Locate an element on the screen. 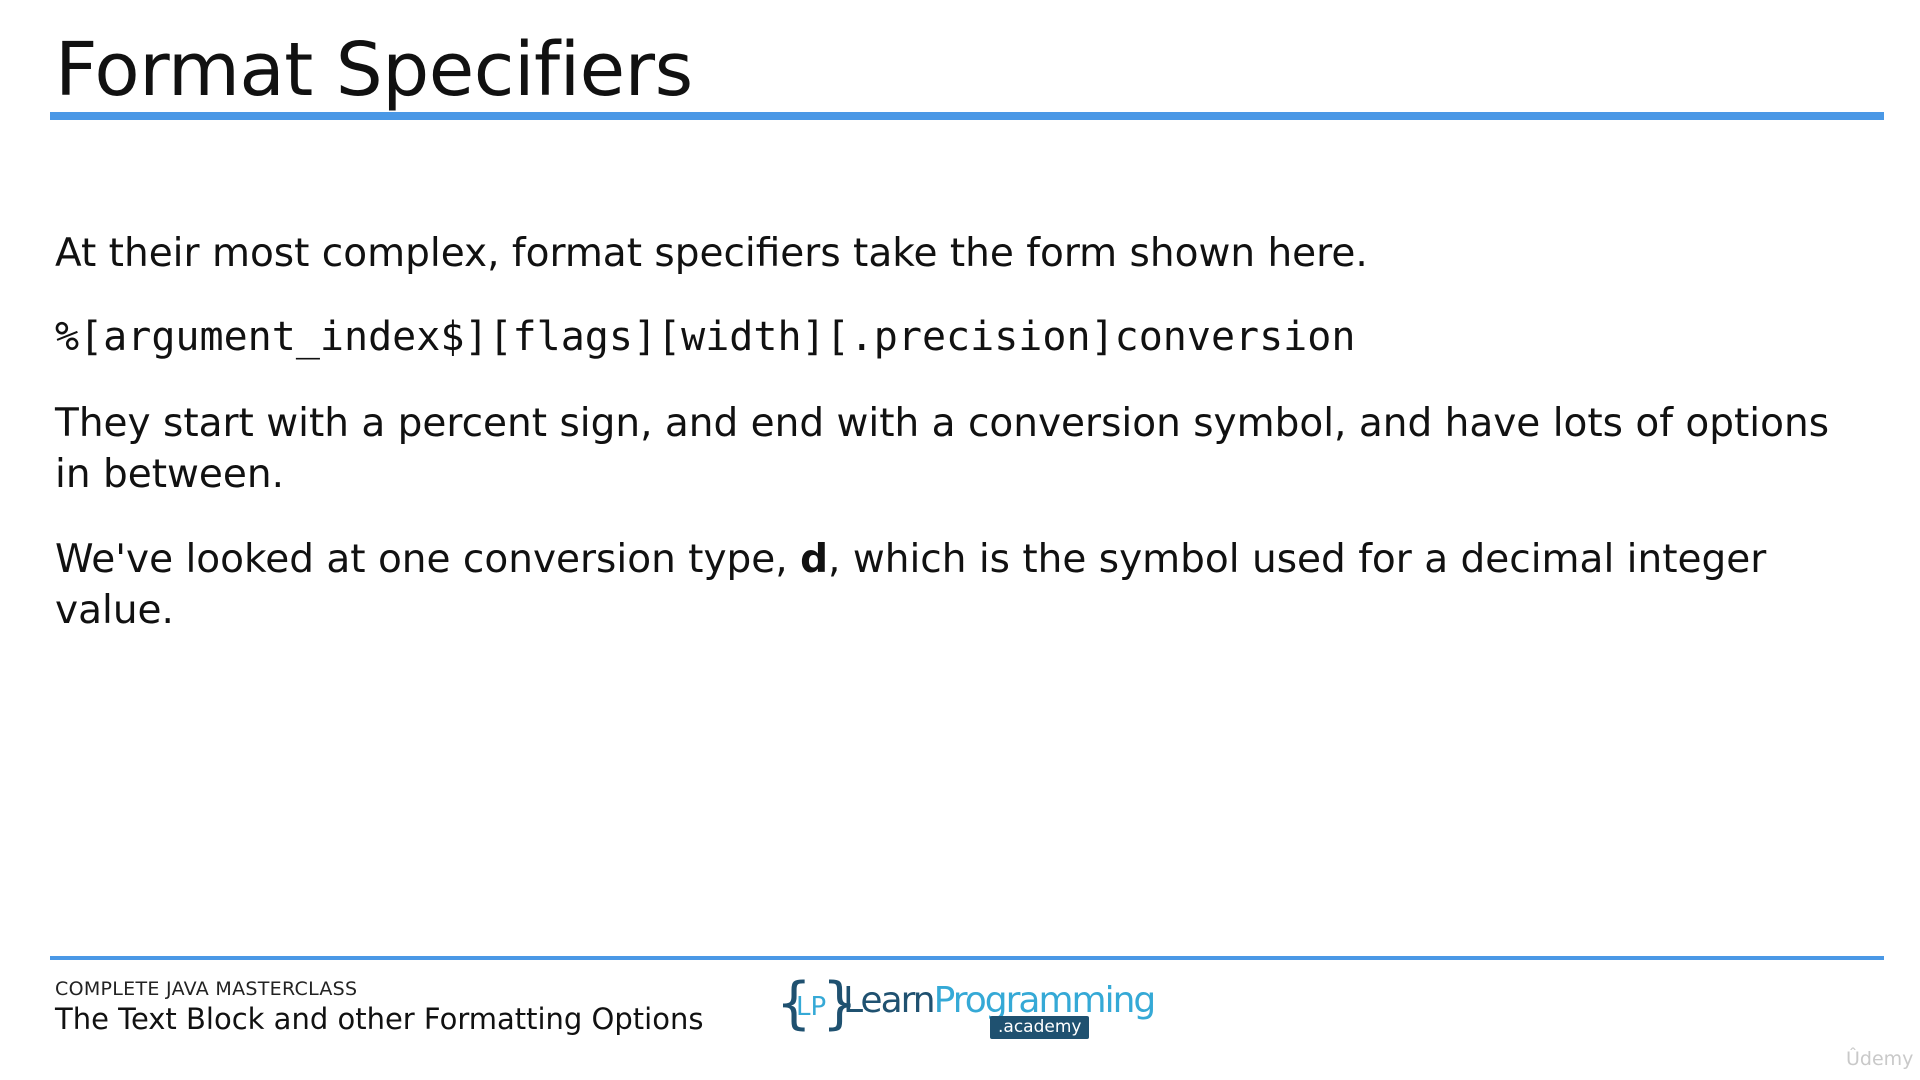 The image size is (1920, 1080). udemy-watermark: Ûdemy is located at coordinates (1880, 1059).